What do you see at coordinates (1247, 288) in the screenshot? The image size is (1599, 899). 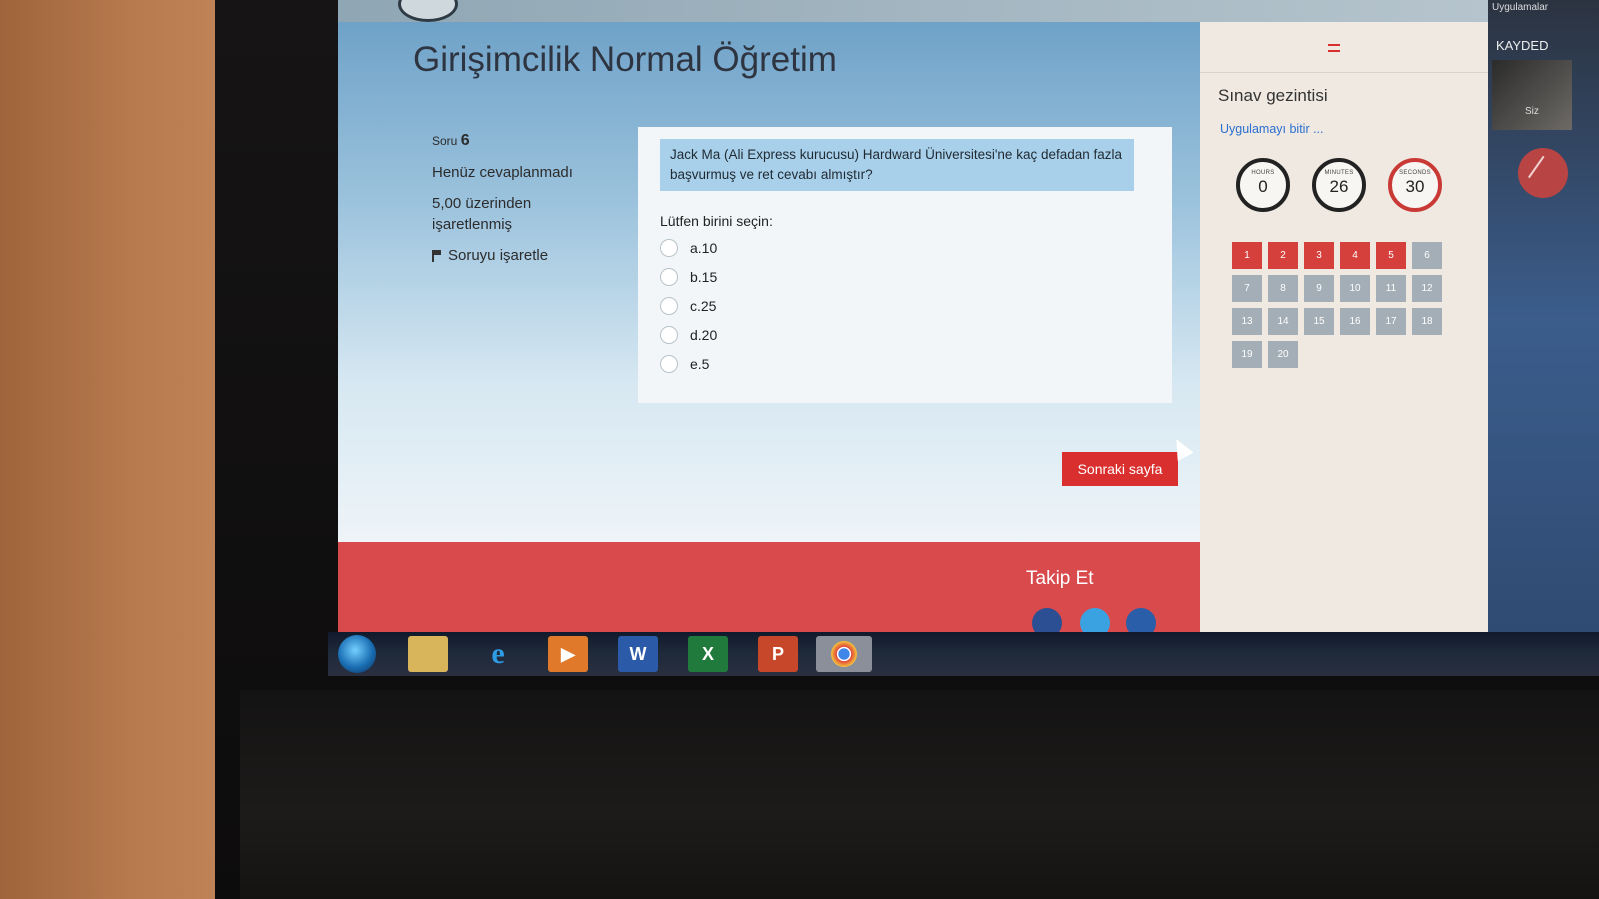 I see `question-nav-button: 7` at bounding box center [1247, 288].